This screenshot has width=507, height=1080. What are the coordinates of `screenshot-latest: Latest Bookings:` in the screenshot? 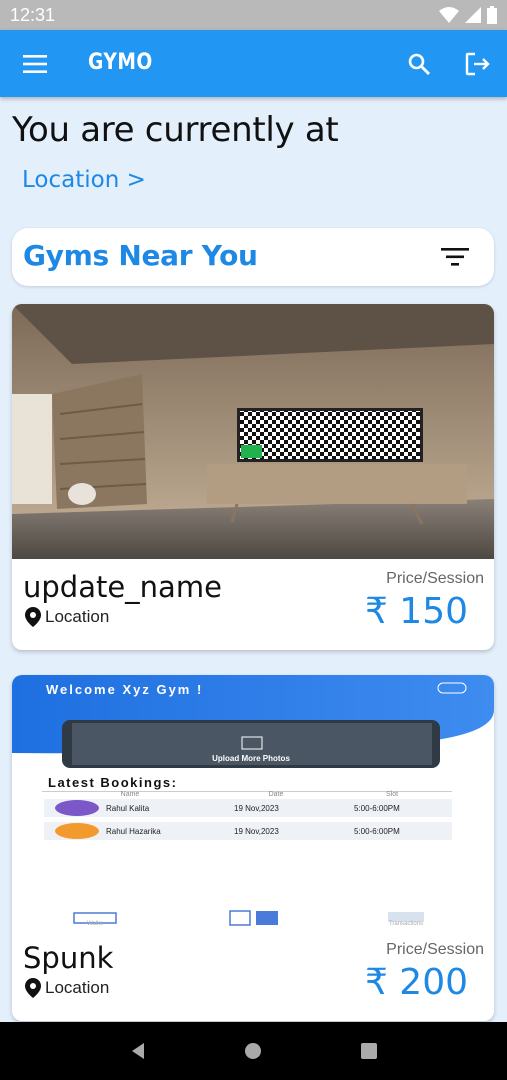 It's located at (112, 782).